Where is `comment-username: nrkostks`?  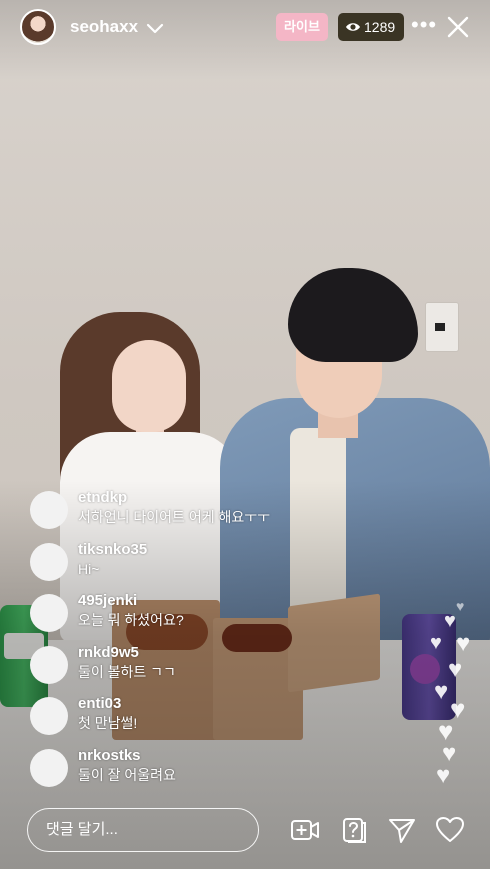
comment-username: nrkostks is located at coordinates (204, 756).